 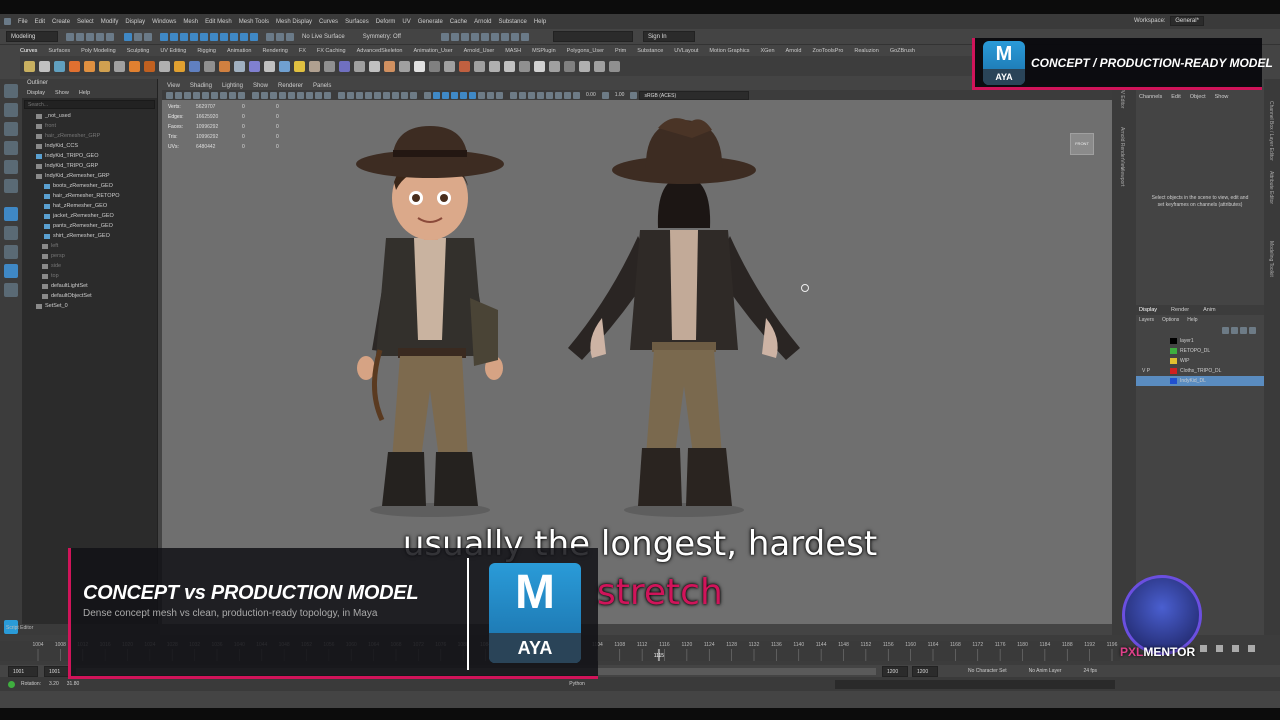 I want to click on outliner-node: boots_zRemesher_GEO, so click(x=89, y=186).